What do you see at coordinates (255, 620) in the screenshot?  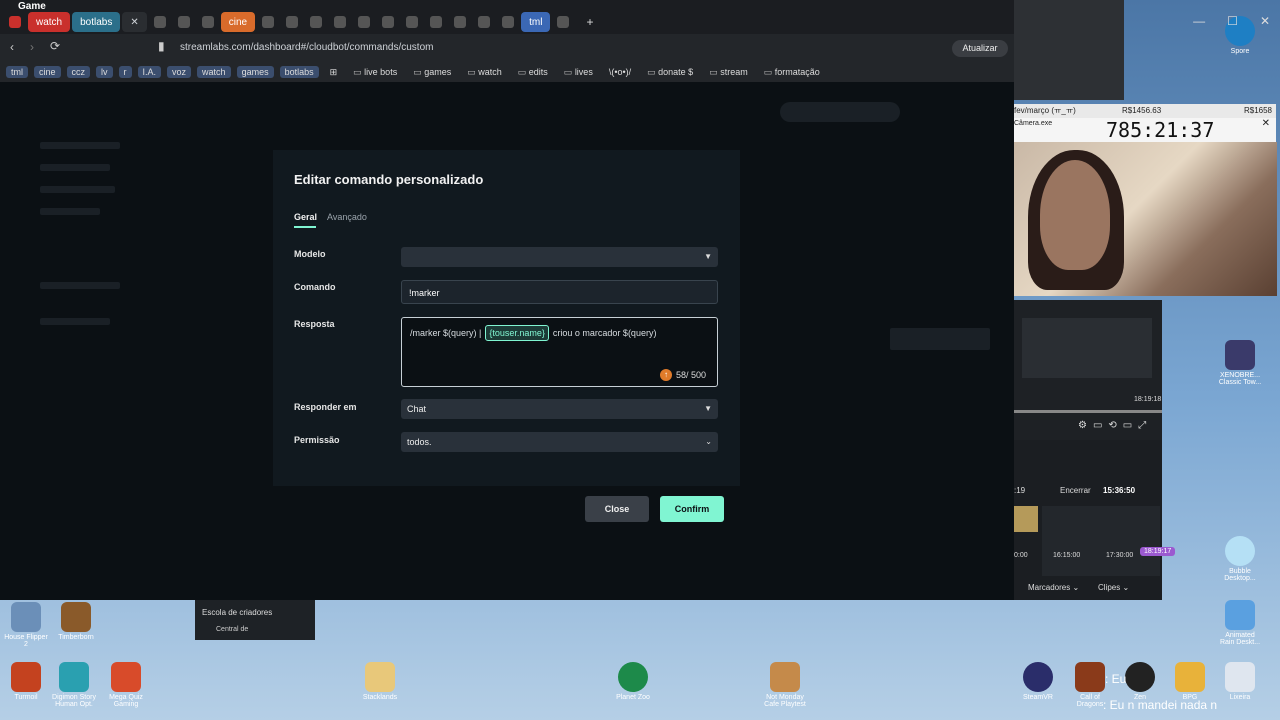 I see `taskbar-strip` at bounding box center [255, 620].